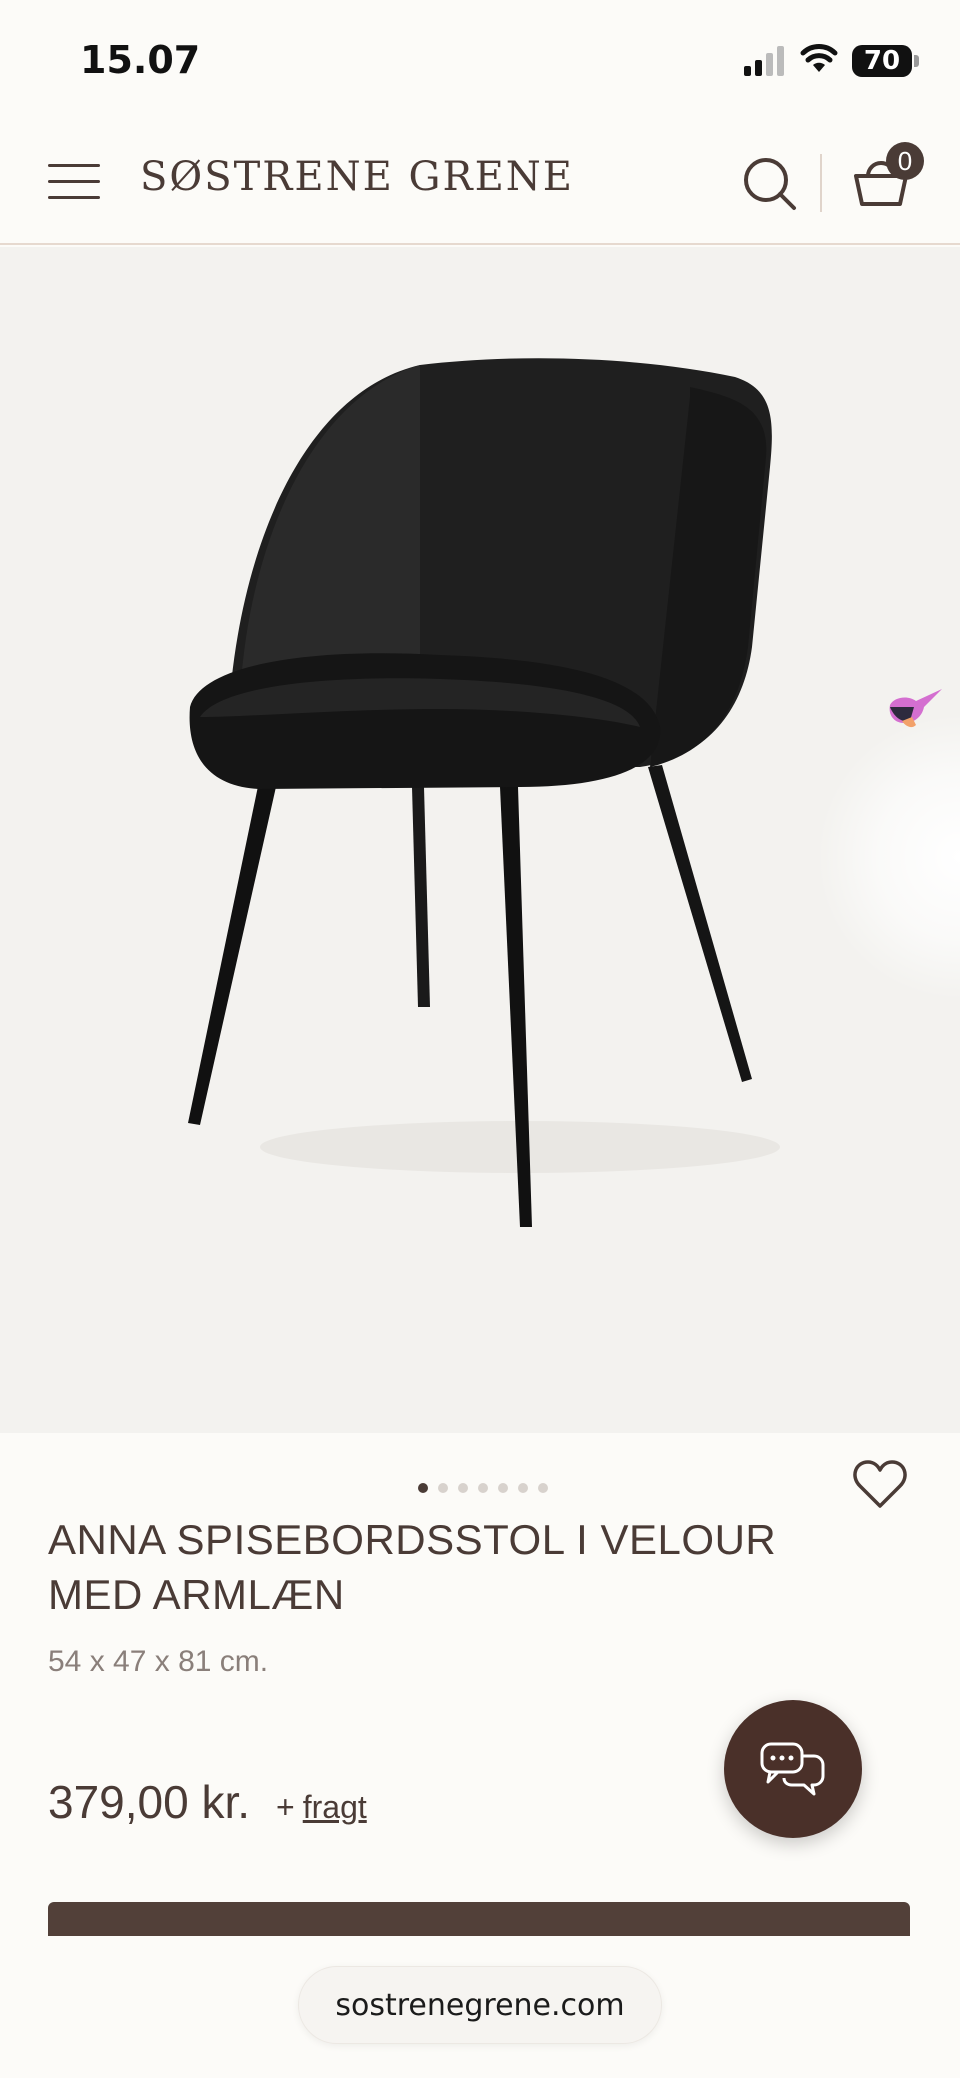 The width and height of the screenshot is (960, 2078). I want to click on chat-button, so click(793, 1769).